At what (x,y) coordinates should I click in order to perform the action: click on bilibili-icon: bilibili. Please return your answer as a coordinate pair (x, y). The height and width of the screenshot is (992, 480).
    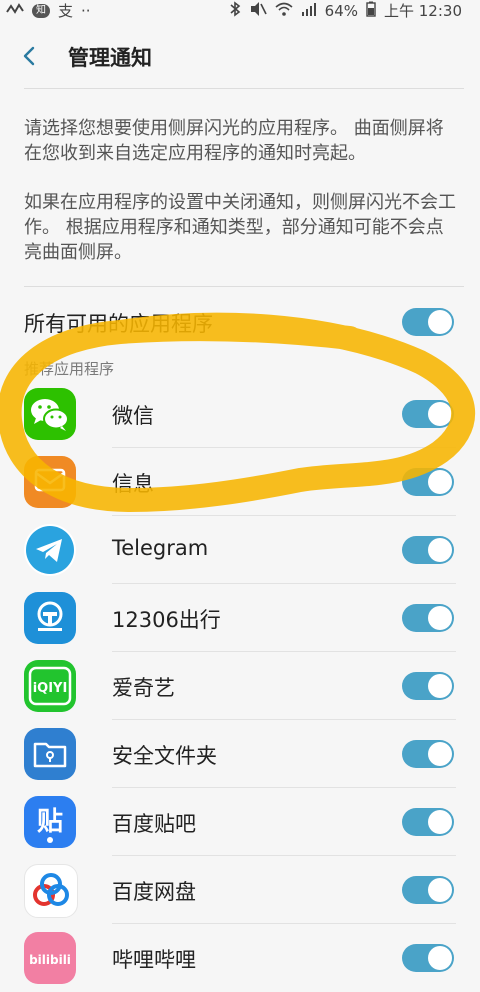
    Looking at the image, I should click on (50, 958).